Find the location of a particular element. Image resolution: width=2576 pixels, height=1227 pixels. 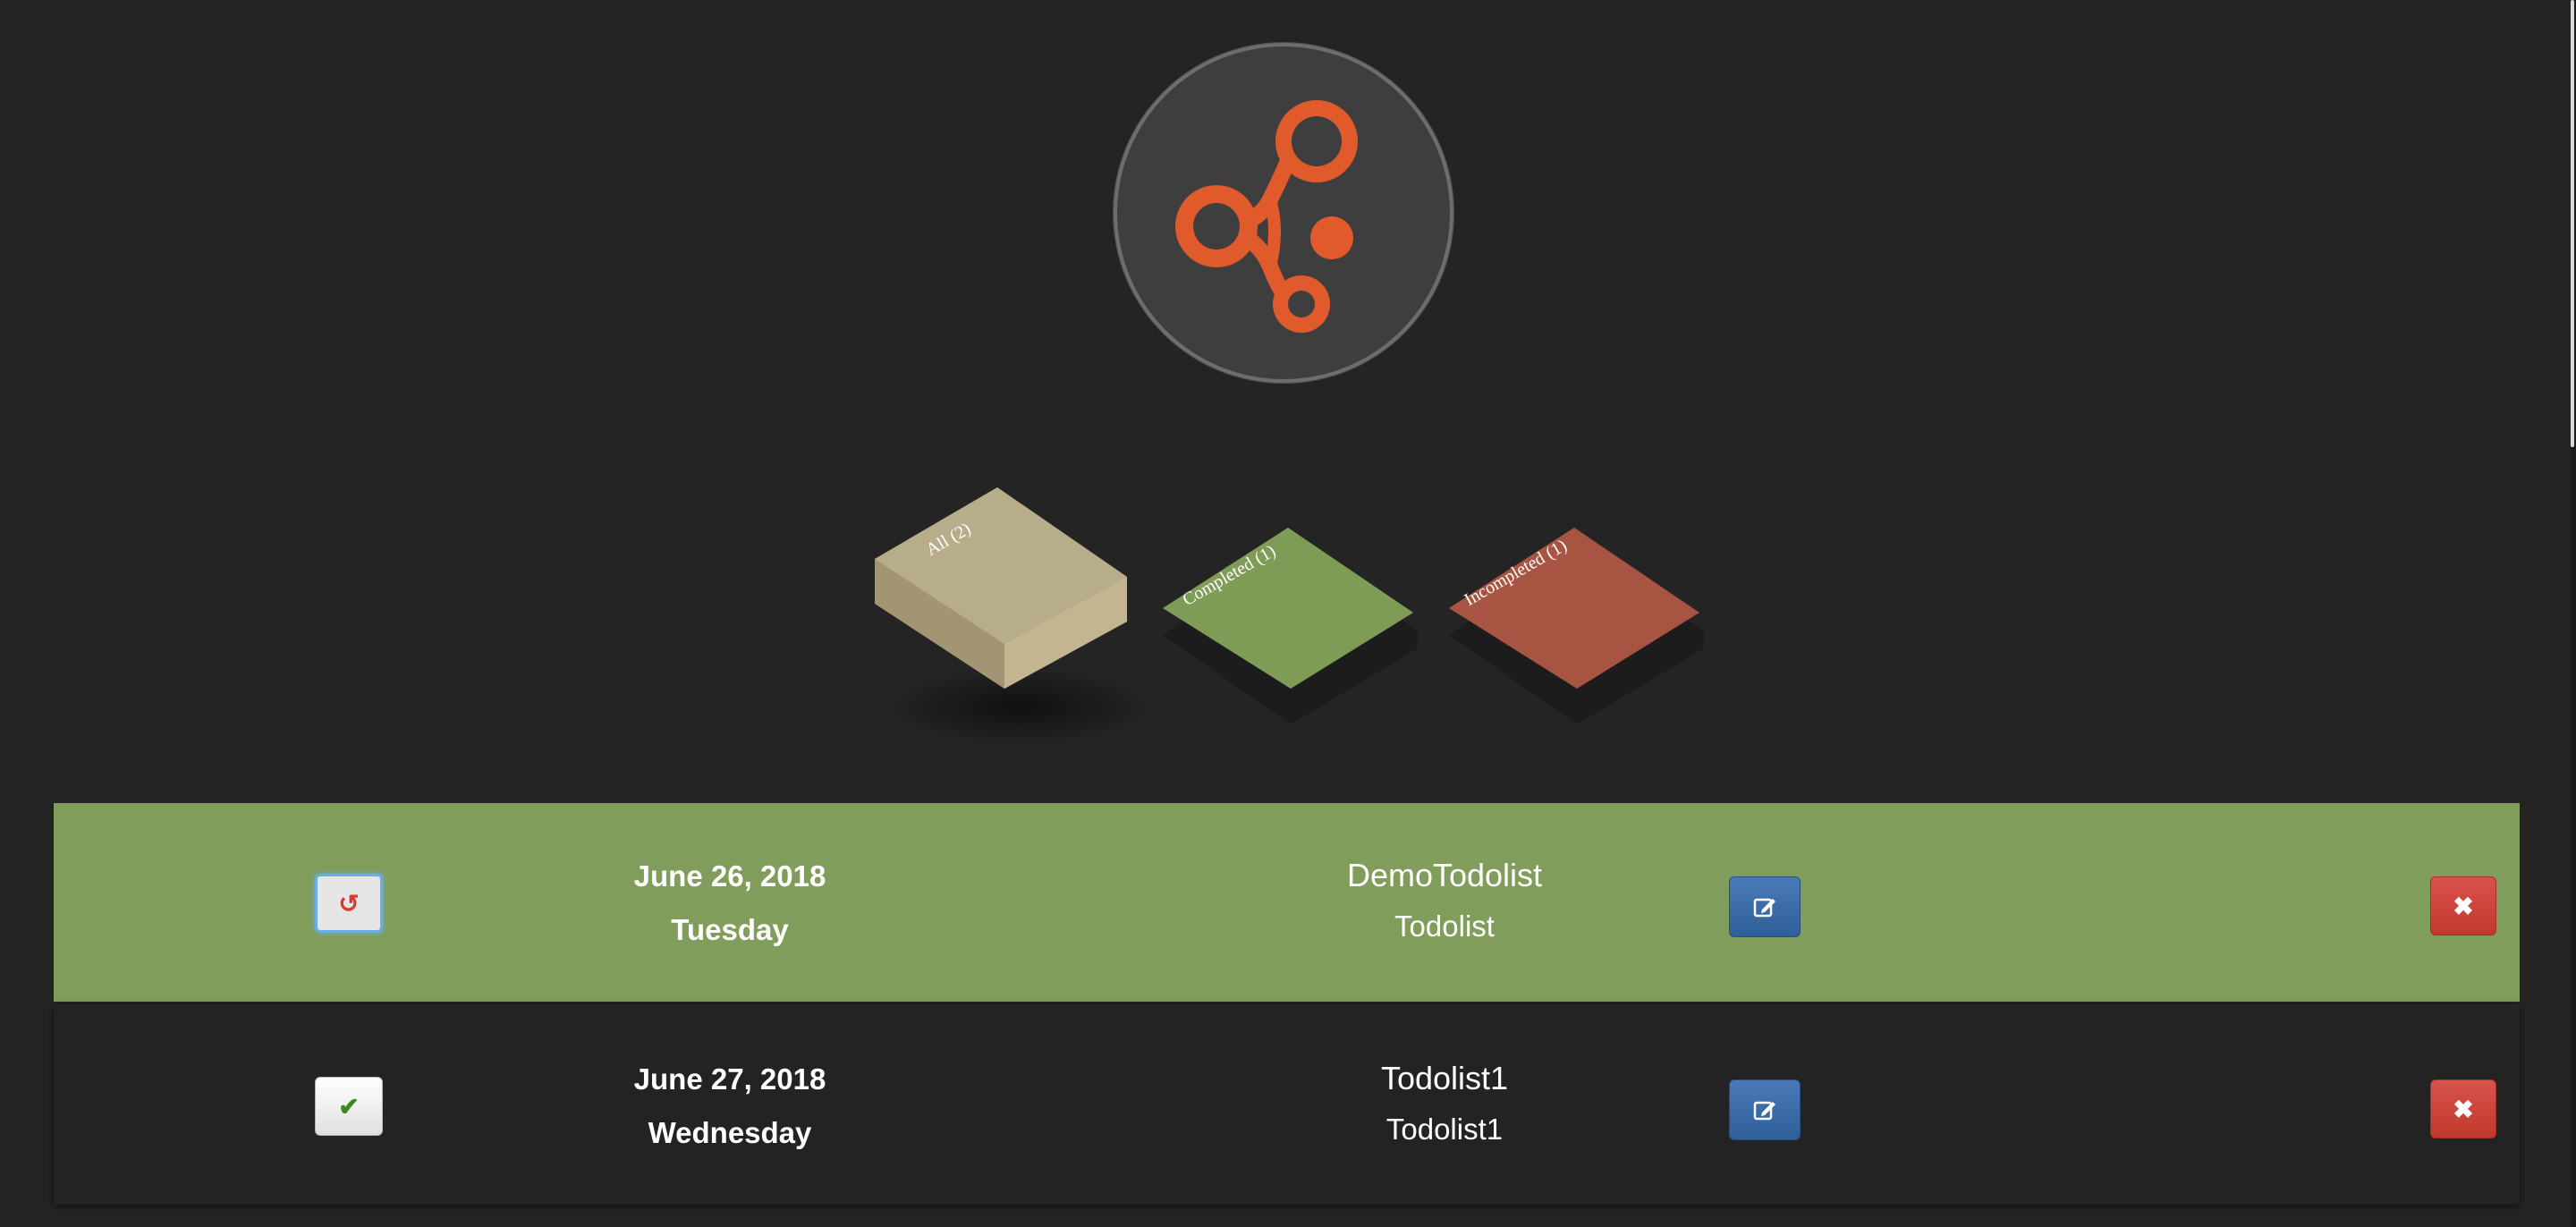

todo-text-block: DemoTodolist Todolist is located at coordinates (1444, 900).